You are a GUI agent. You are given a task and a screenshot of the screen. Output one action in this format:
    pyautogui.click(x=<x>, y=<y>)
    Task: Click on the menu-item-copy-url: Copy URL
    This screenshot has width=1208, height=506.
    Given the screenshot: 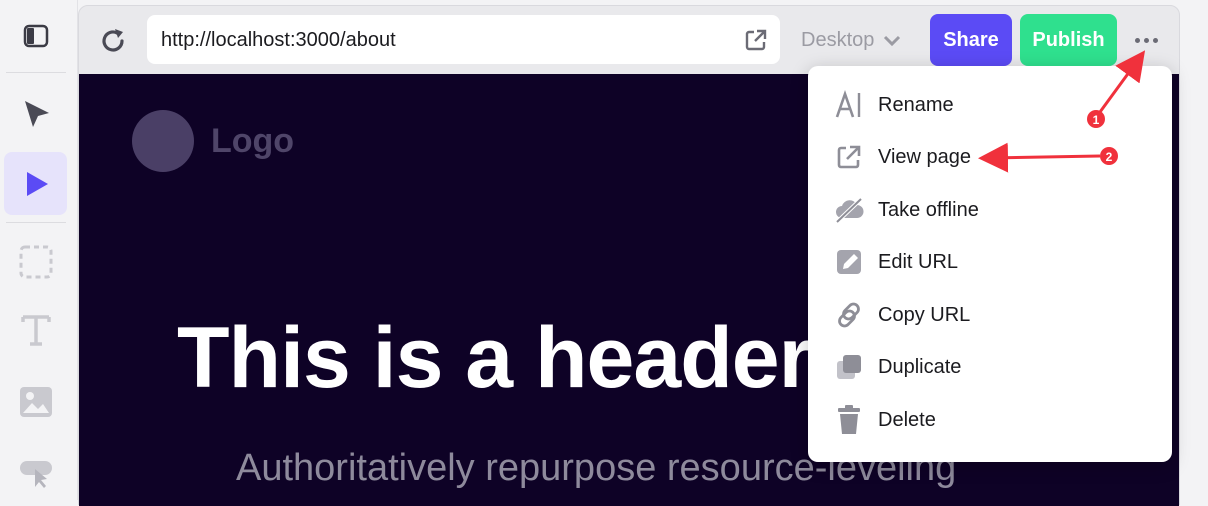 What is the action you would take?
    pyautogui.click(x=990, y=315)
    